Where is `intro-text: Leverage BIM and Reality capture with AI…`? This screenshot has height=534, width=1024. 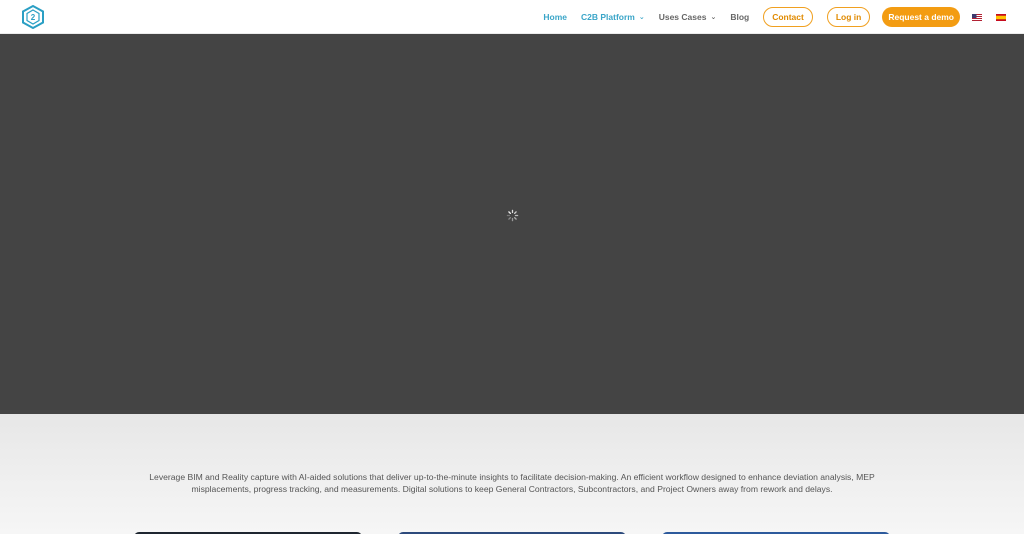 intro-text: Leverage BIM and Reality capture with AI… is located at coordinates (512, 483).